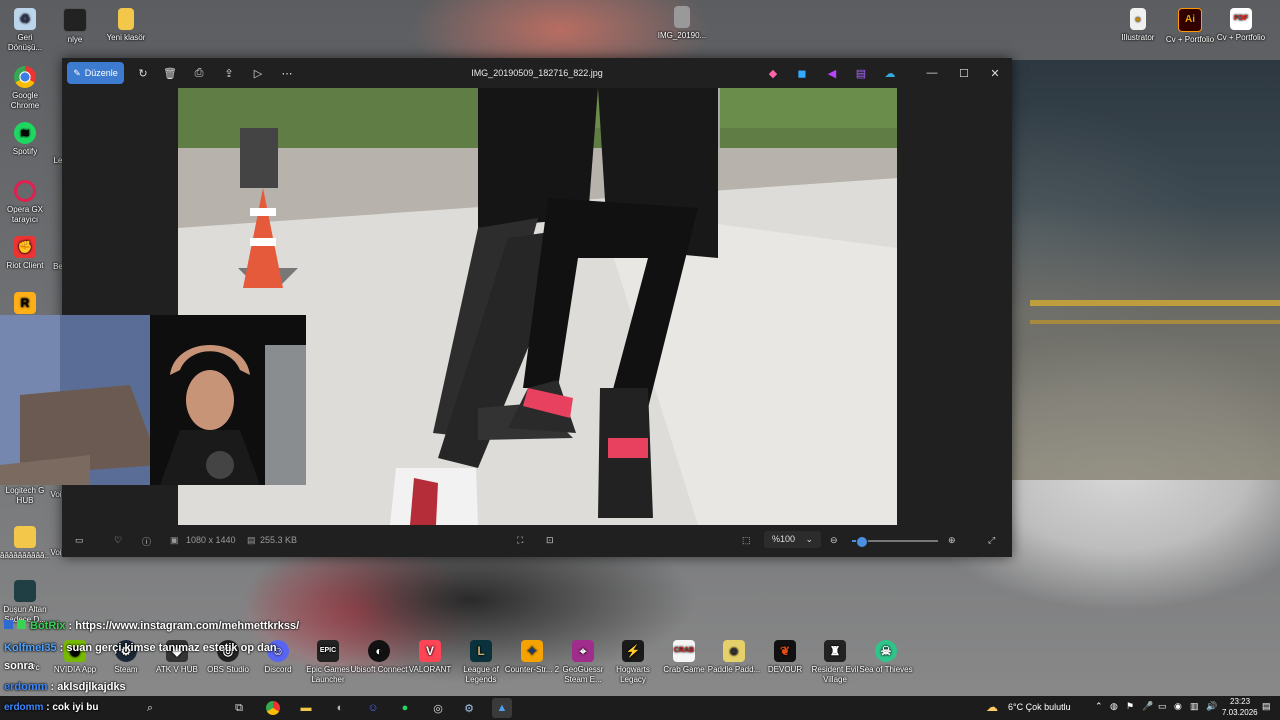  What do you see at coordinates (633, 651) in the screenshot?
I see `hogwarts-icon: ⚡` at bounding box center [633, 651].